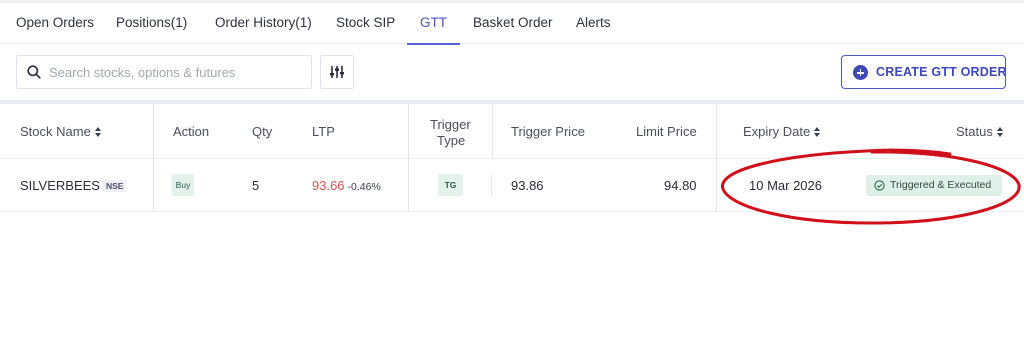 This screenshot has width=1024, height=350. Describe the element at coordinates (178, 72) in the screenshot. I see `search-input` at that location.